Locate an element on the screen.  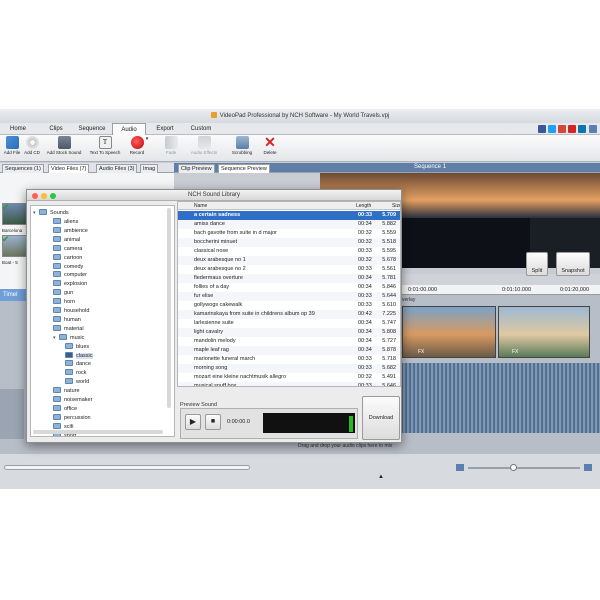
scrubbing-button: Scrubbing is located at coordinates (242, 145).